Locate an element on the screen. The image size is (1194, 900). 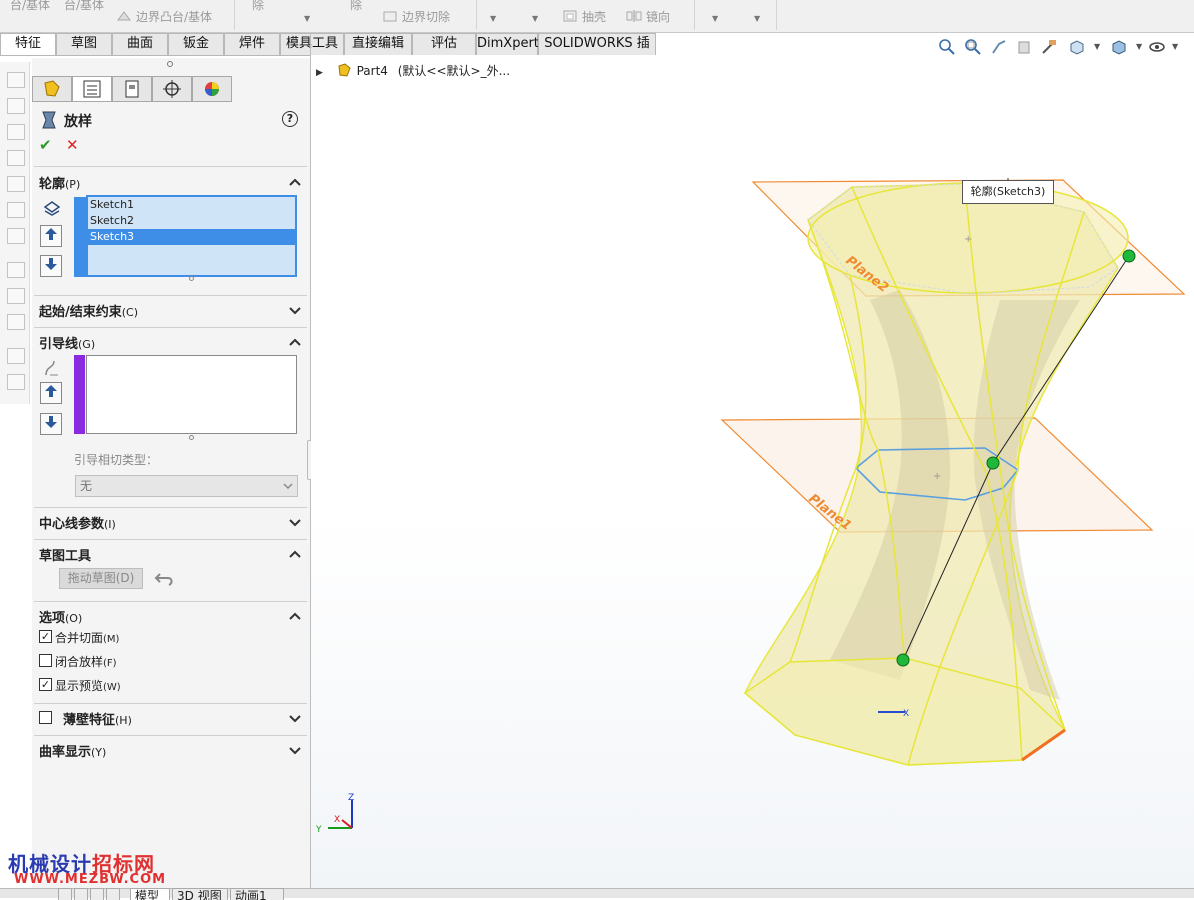
thin-feature-checkbox is located at coordinates (45, 717).